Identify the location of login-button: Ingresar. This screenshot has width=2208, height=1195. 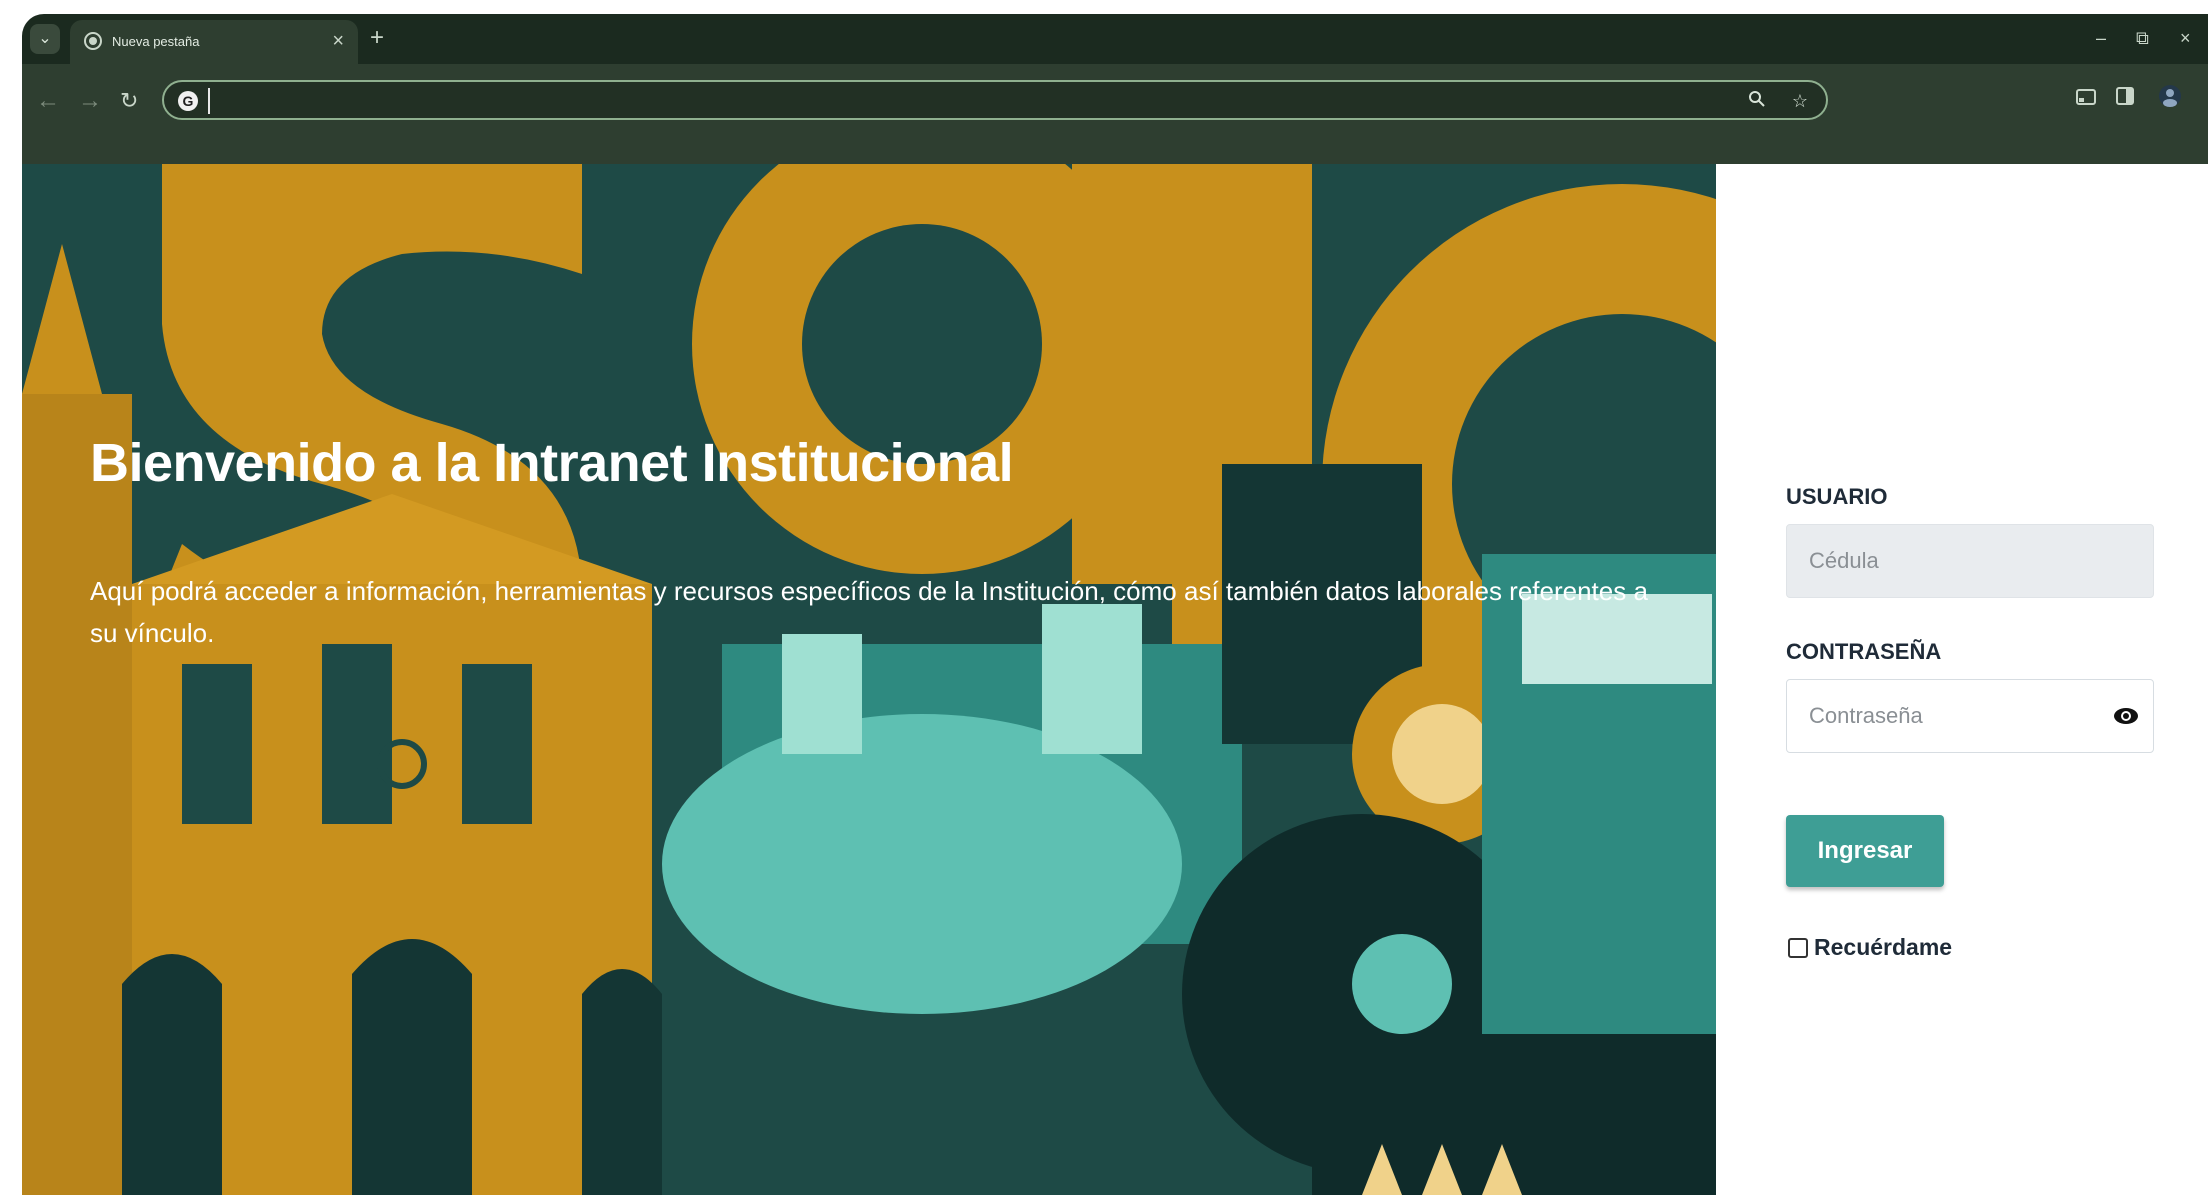
(1865, 851).